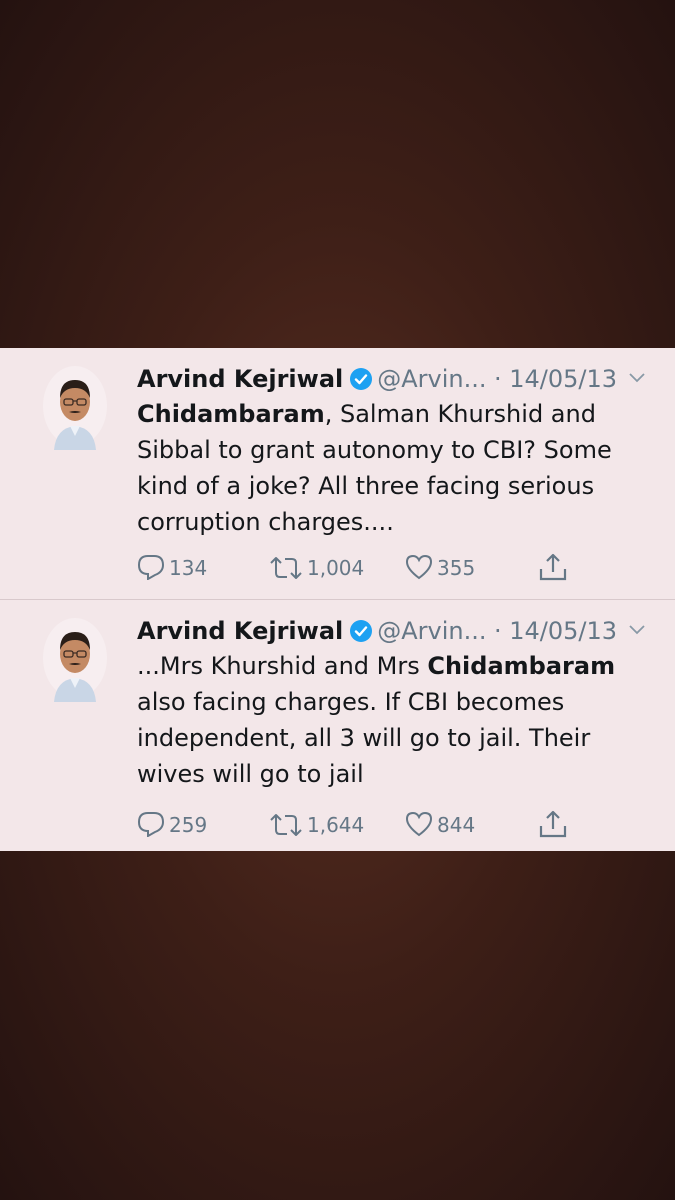 This screenshot has width=675, height=1200. What do you see at coordinates (188, 568) in the screenshot?
I see `reply-count: 134` at bounding box center [188, 568].